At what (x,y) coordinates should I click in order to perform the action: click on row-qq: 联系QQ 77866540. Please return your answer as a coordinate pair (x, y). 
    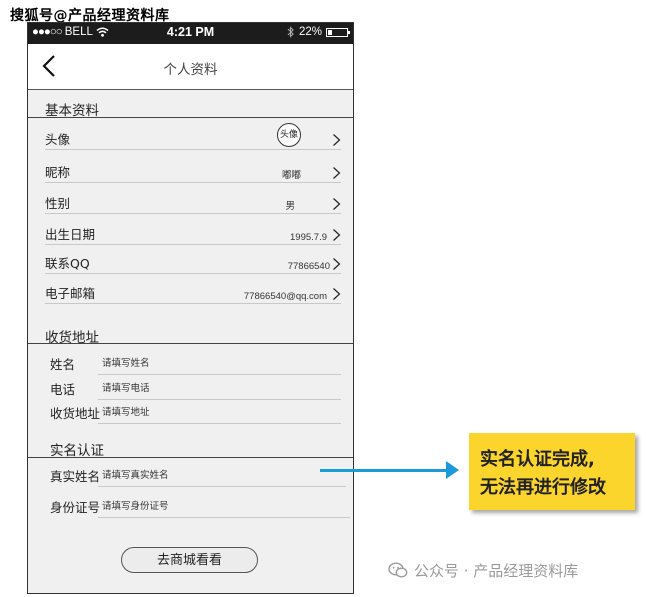
    Looking at the image, I should click on (193, 259).